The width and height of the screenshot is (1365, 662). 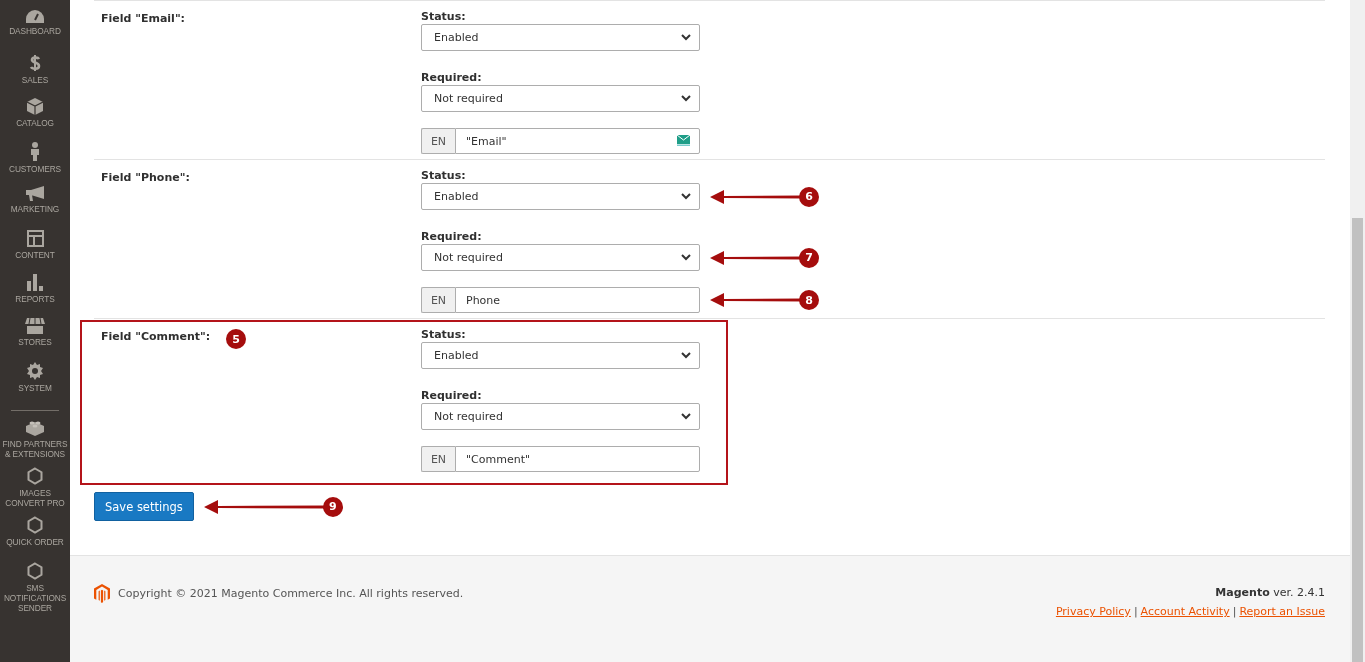 What do you see at coordinates (1282, 611) in the screenshot?
I see `footer-link: Report an Issue` at bounding box center [1282, 611].